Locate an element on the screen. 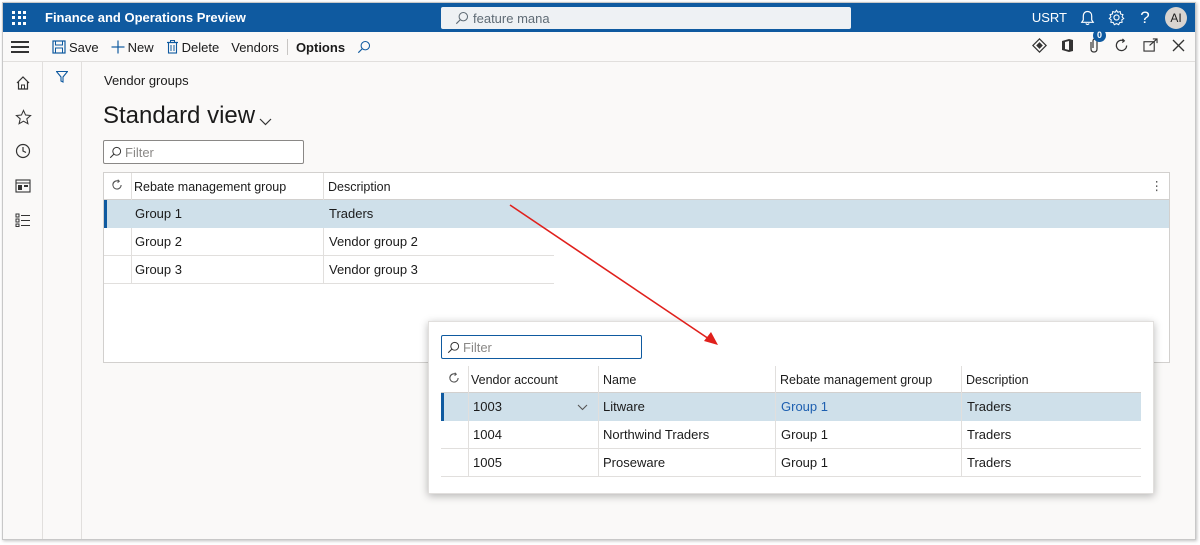 This screenshot has width=1200, height=545. action-search-button is located at coordinates (365, 47).